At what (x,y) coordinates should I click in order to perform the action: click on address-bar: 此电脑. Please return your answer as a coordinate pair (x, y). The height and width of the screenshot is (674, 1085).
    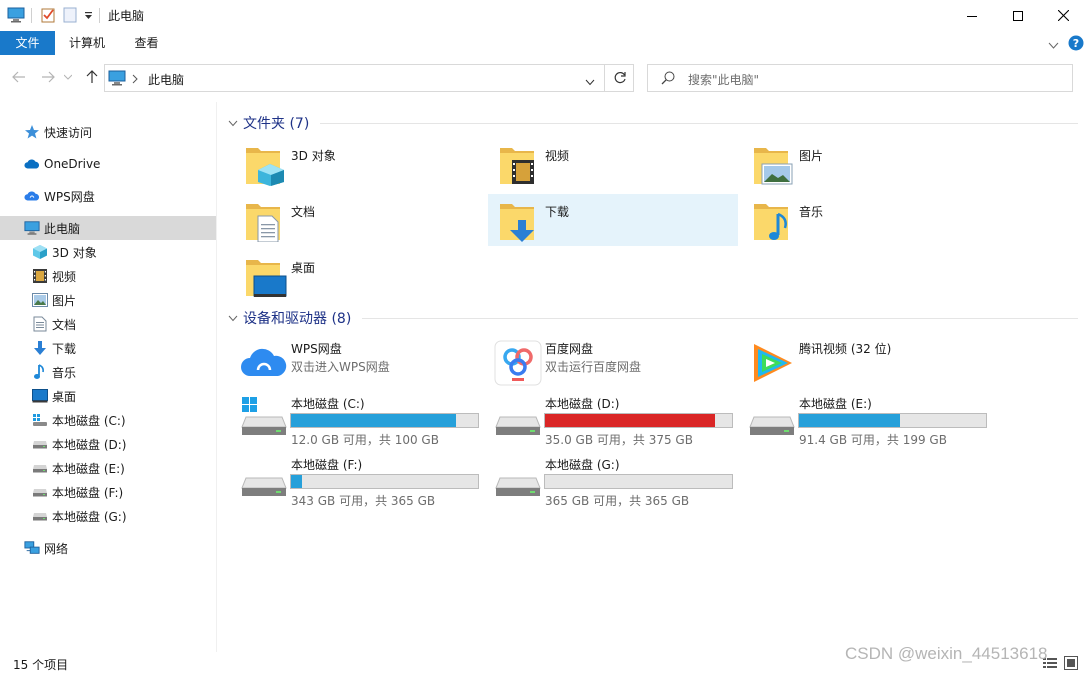
    Looking at the image, I should click on (369, 78).